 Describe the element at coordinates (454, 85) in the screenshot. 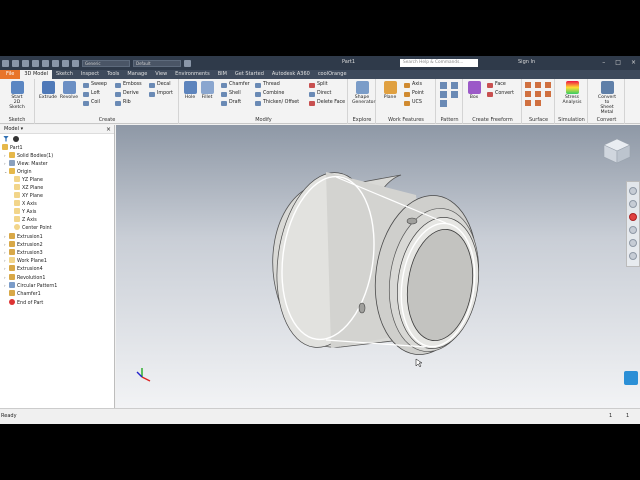

I see `circular-pattern-icon` at that location.